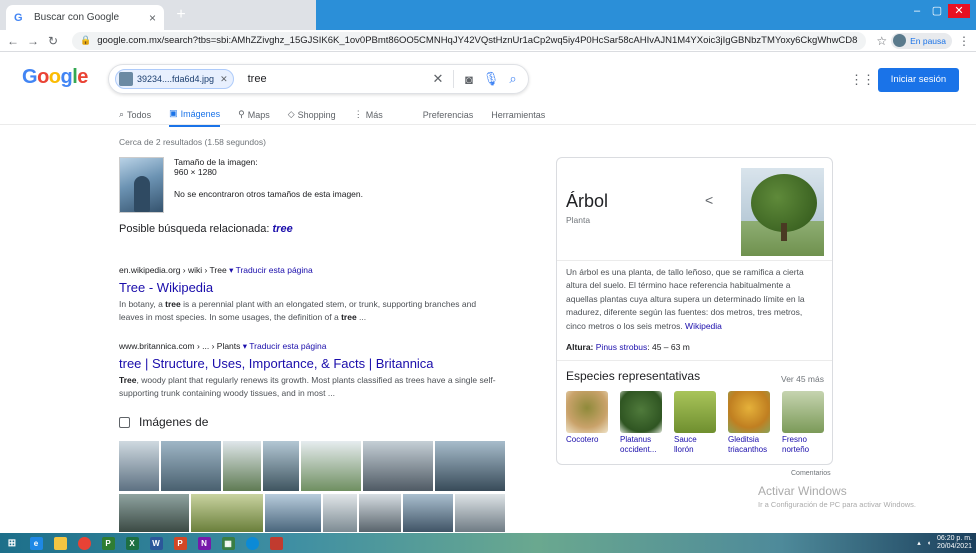 Image resolution: width=976 pixels, height=553 pixels. What do you see at coordinates (84, 543) in the screenshot?
I see `chrome-icon` at bounding box center [84, 543].